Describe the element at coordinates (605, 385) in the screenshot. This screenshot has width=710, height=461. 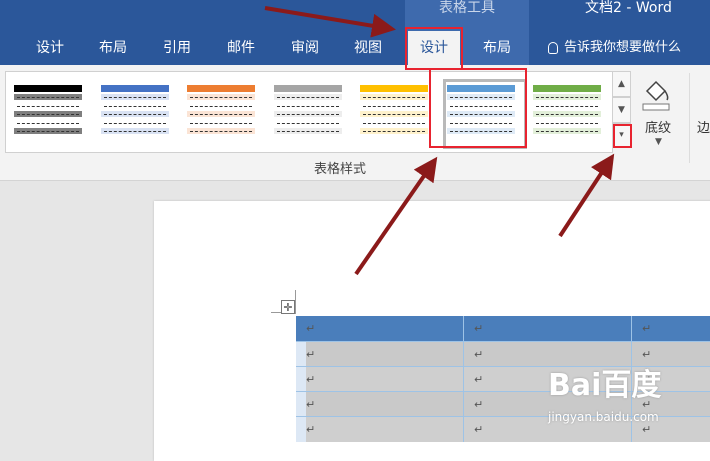
I see `baidu-watermark-logo: Bai百度` at that location.